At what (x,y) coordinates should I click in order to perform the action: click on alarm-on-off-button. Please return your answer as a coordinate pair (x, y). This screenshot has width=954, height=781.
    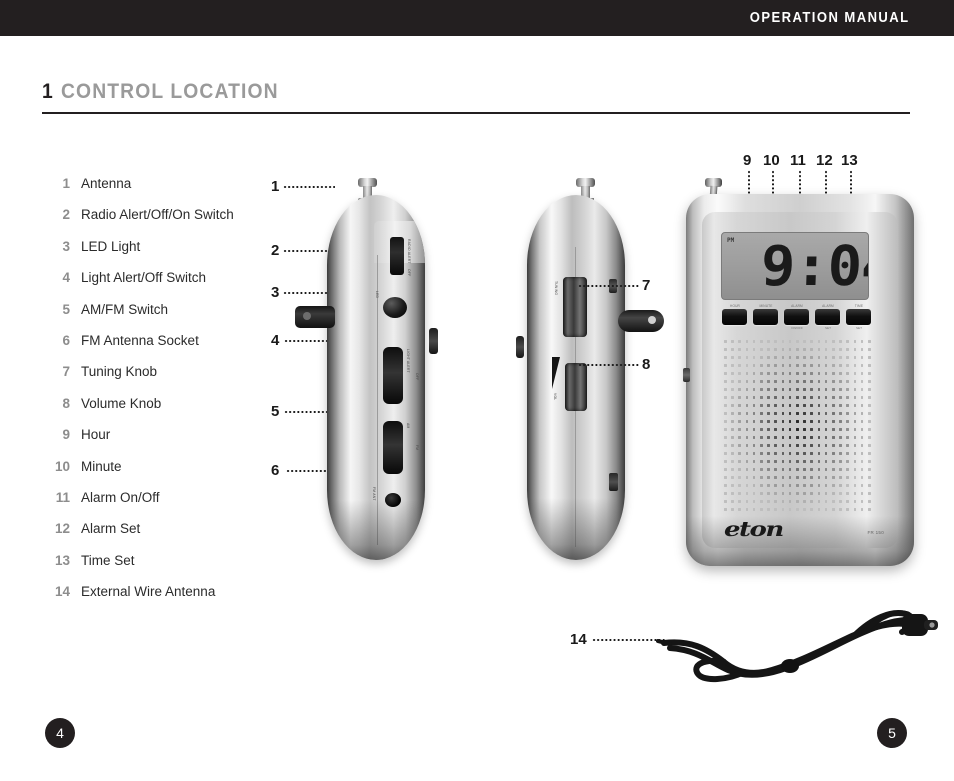
    Looking at the image, I should click on (796, 317).